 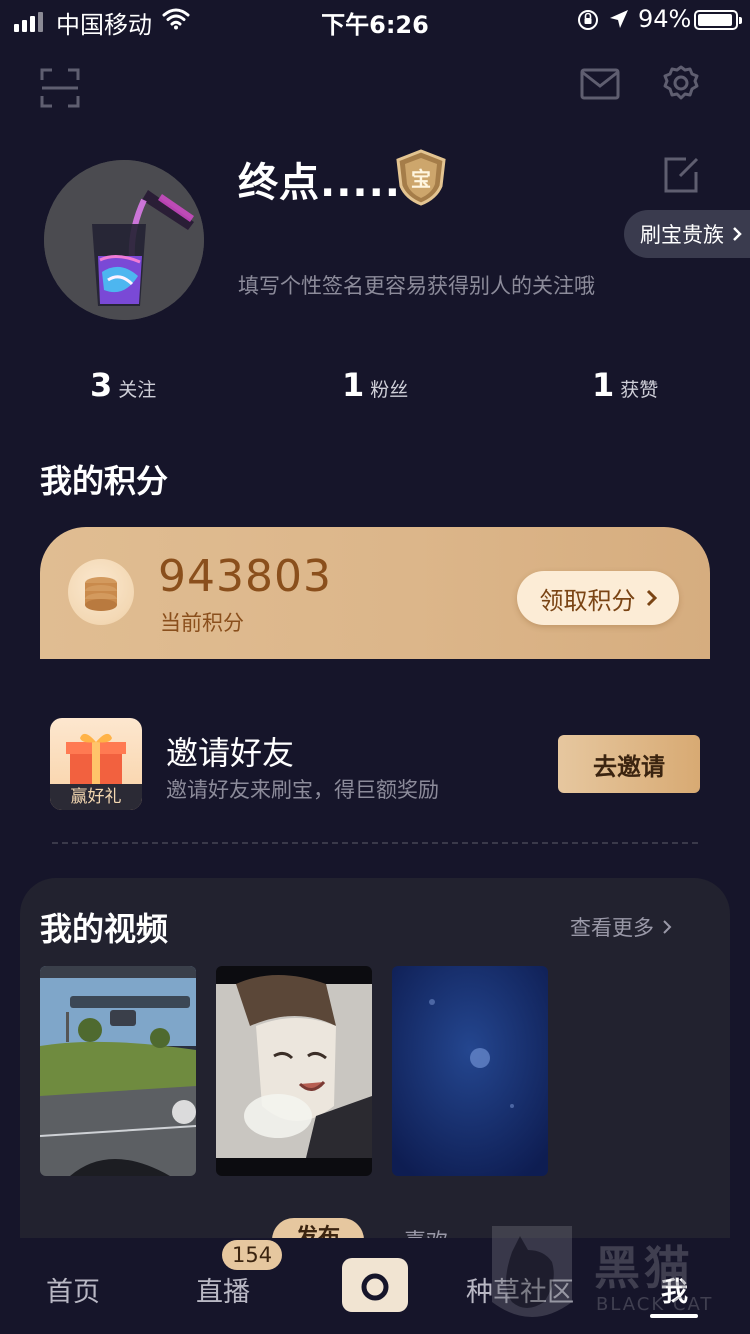 I want to click on claim-points-label: 领取积分, so click(x=587, y=600).